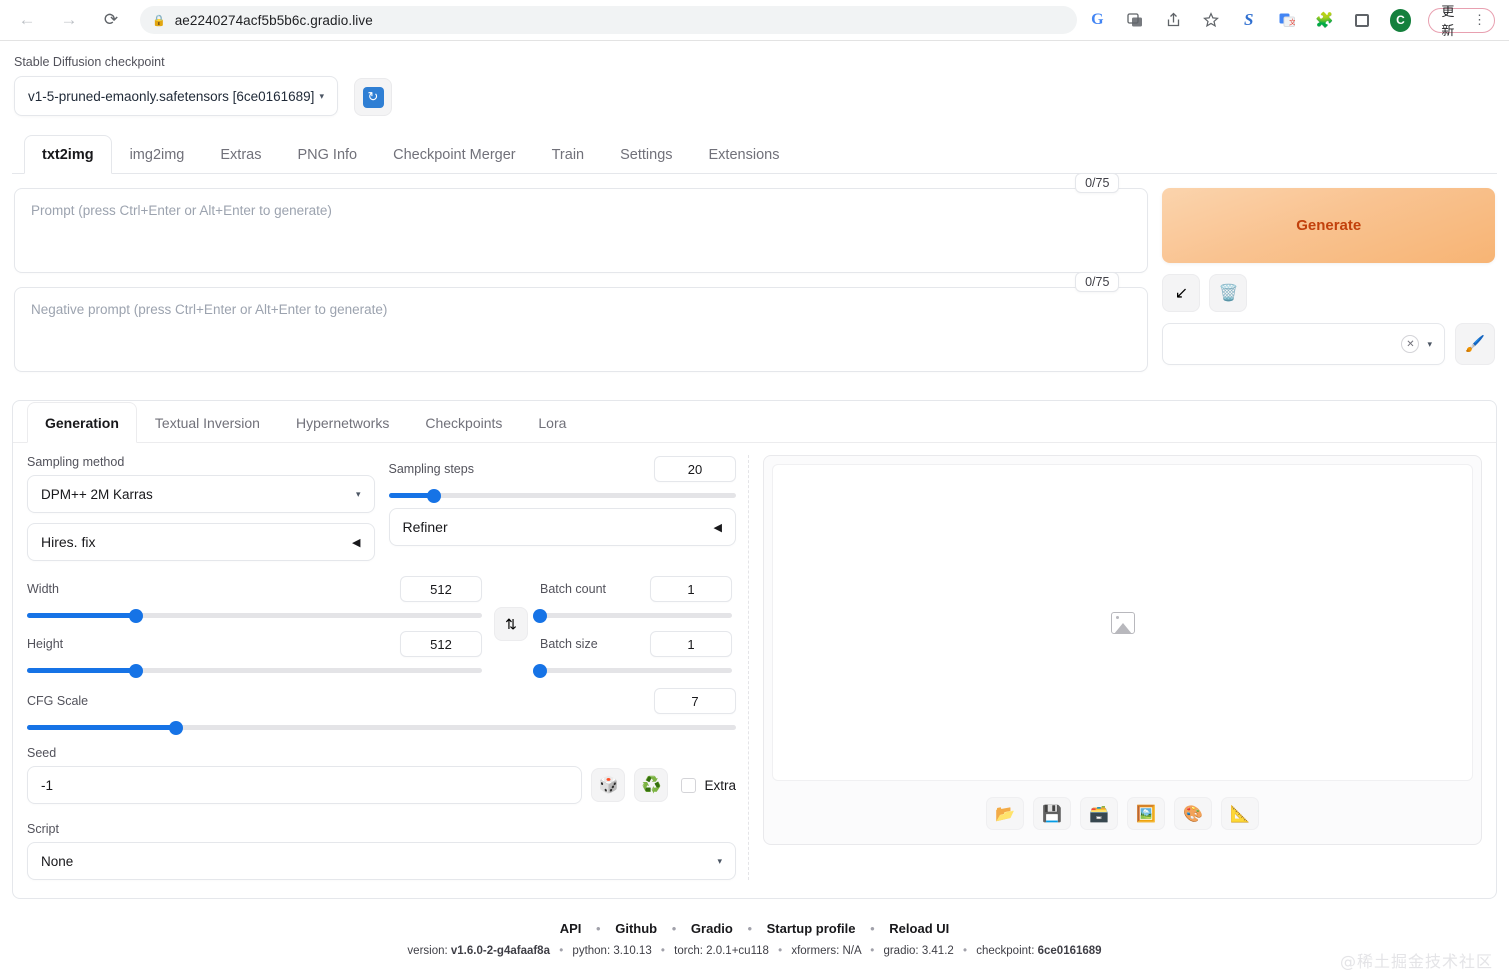 The width and height of the screenshot is (1509, 976). Describe the element at coordinates (608, 785) in the screenshot. I see `random-seed-button: 🎲` at that location.